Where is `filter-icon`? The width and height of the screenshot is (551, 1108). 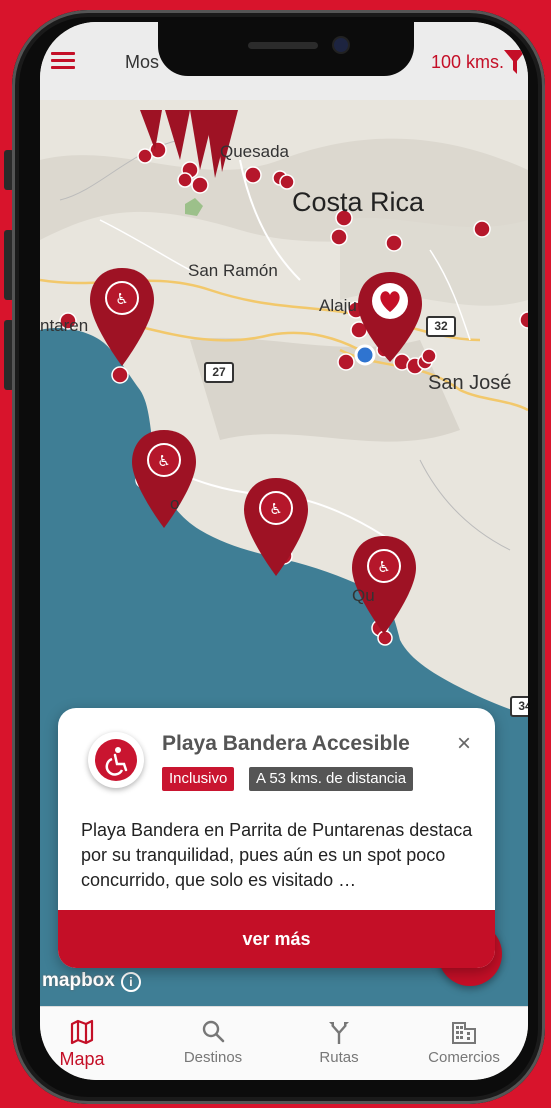 filter-icon is located at coordinates (515, 62).